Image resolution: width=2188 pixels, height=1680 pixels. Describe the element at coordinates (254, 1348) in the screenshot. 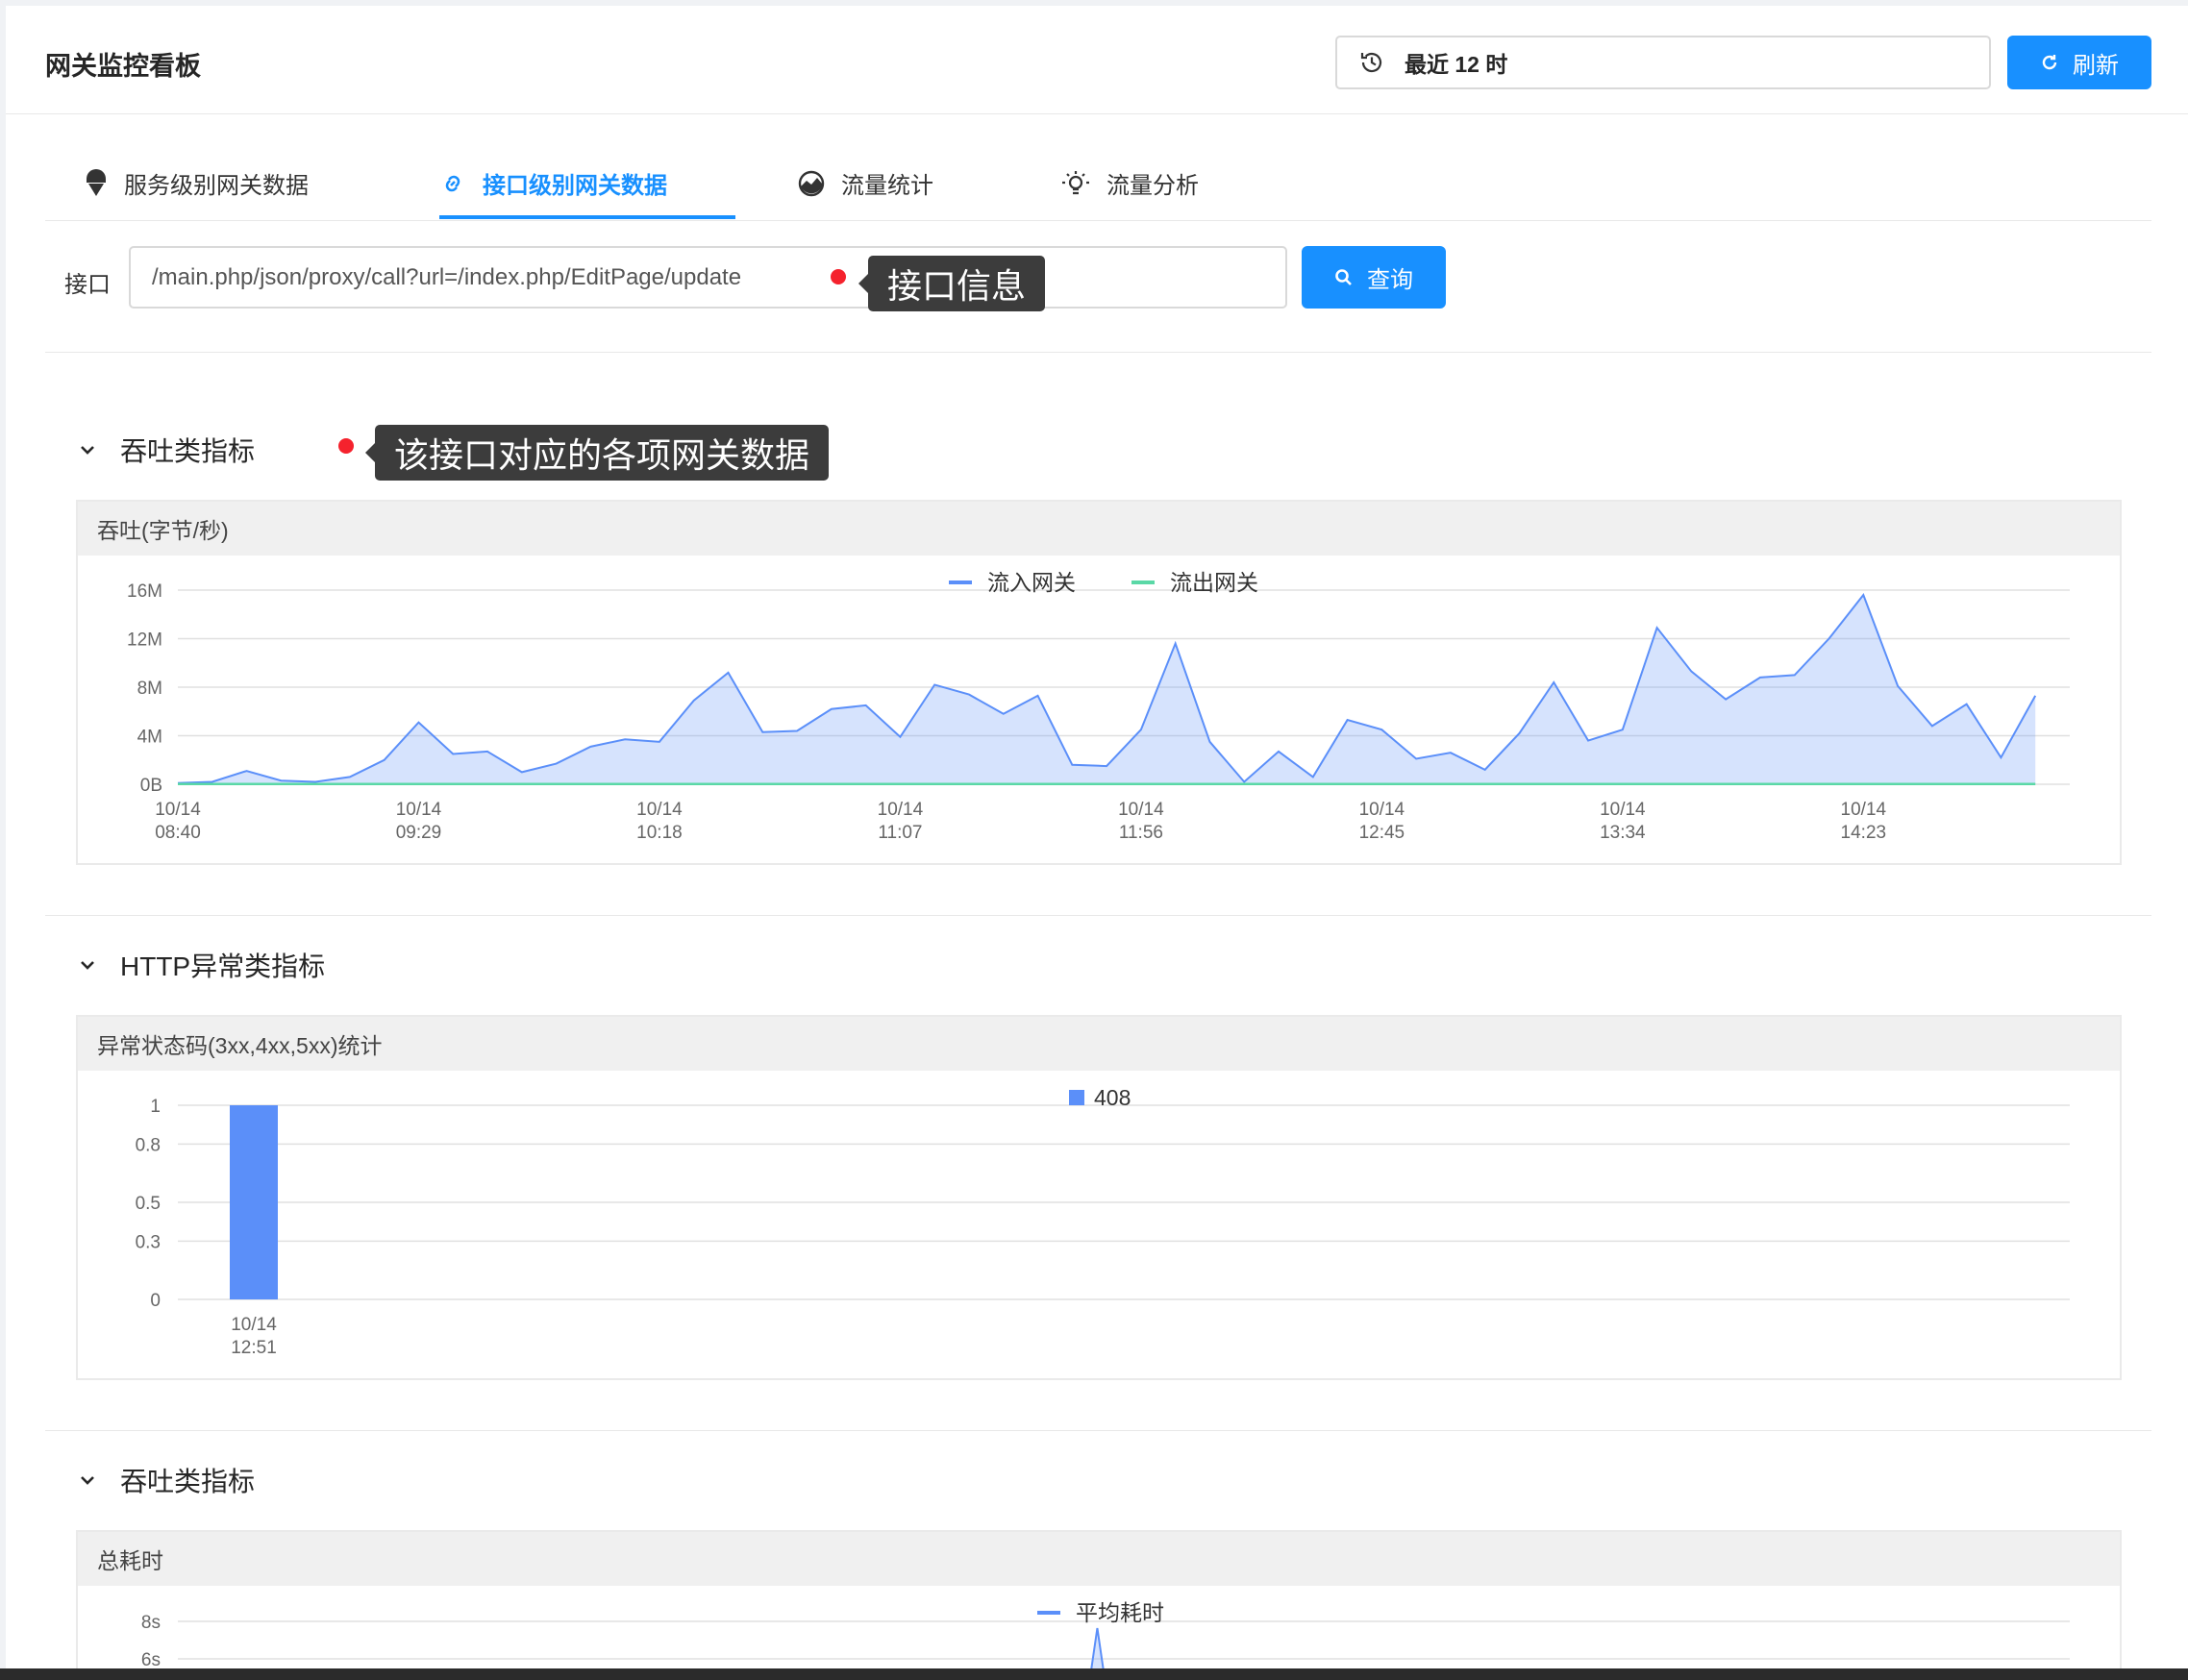

I see `x-tick-time: 12:51` at that location.